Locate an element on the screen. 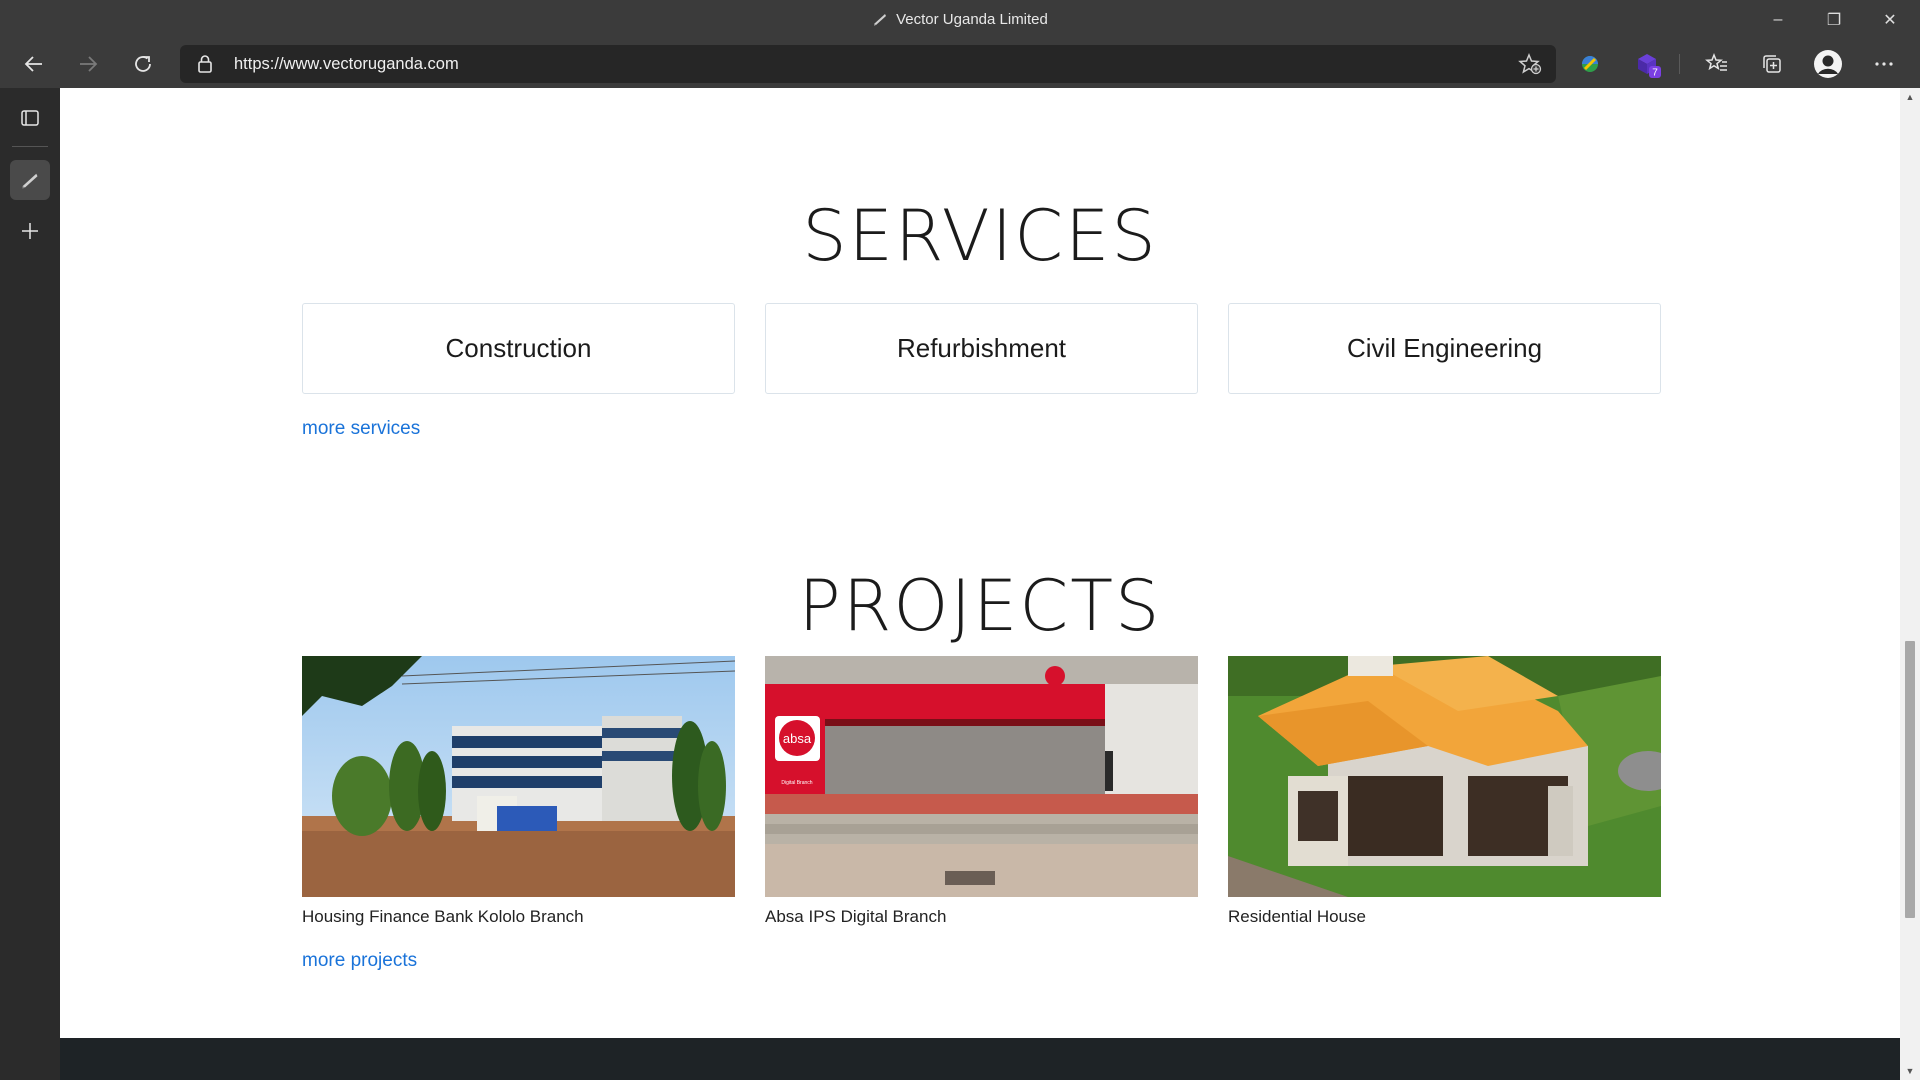 This screenshot has width=1920, height=1080. collections-button is located at coordinates (1772, 64).